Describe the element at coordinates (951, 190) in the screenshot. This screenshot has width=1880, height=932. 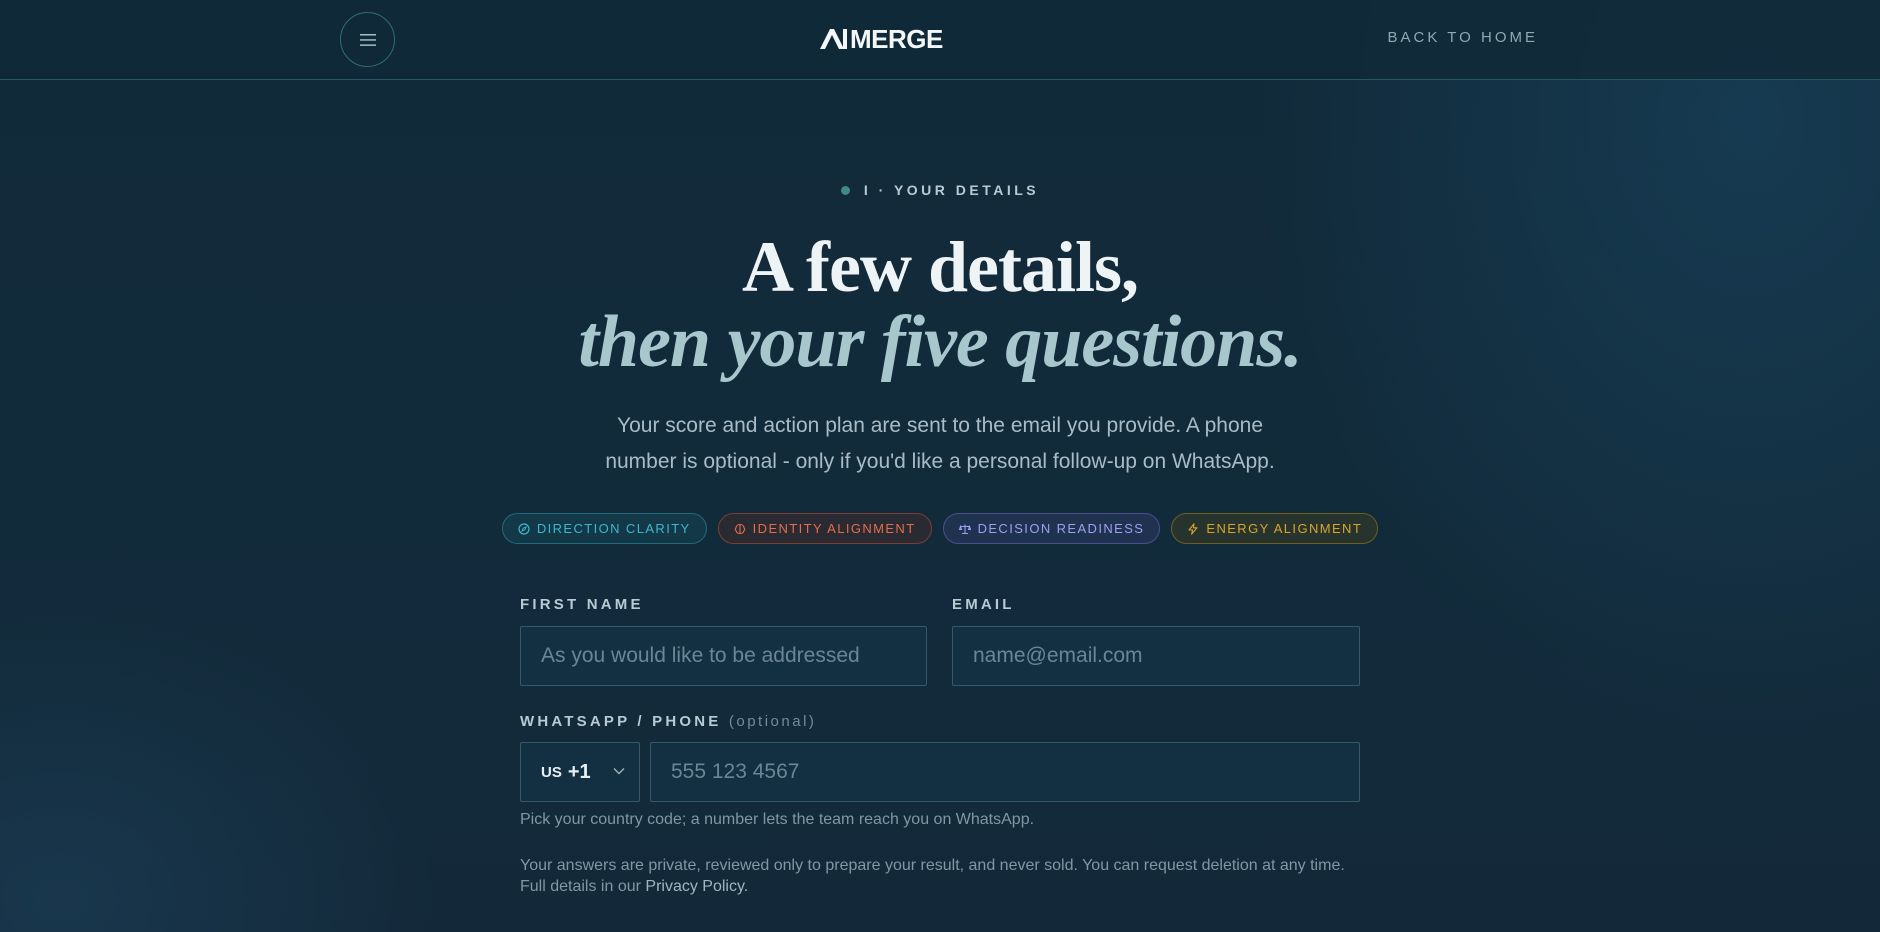
I see `step-label: I · YOUR DETAILS` at that location.